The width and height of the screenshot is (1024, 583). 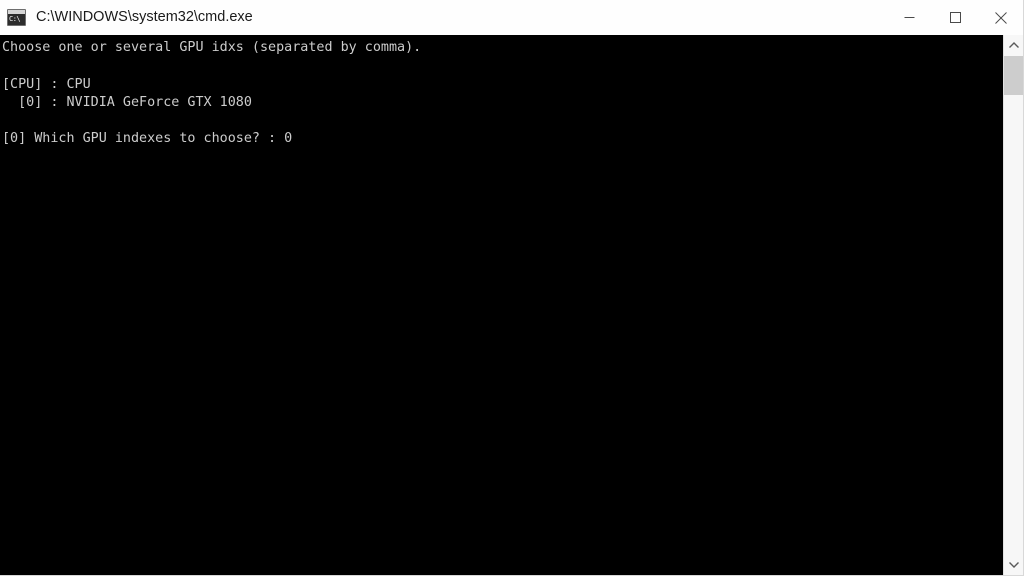 I want to click on close-icon, so click(x=1001, y=17).